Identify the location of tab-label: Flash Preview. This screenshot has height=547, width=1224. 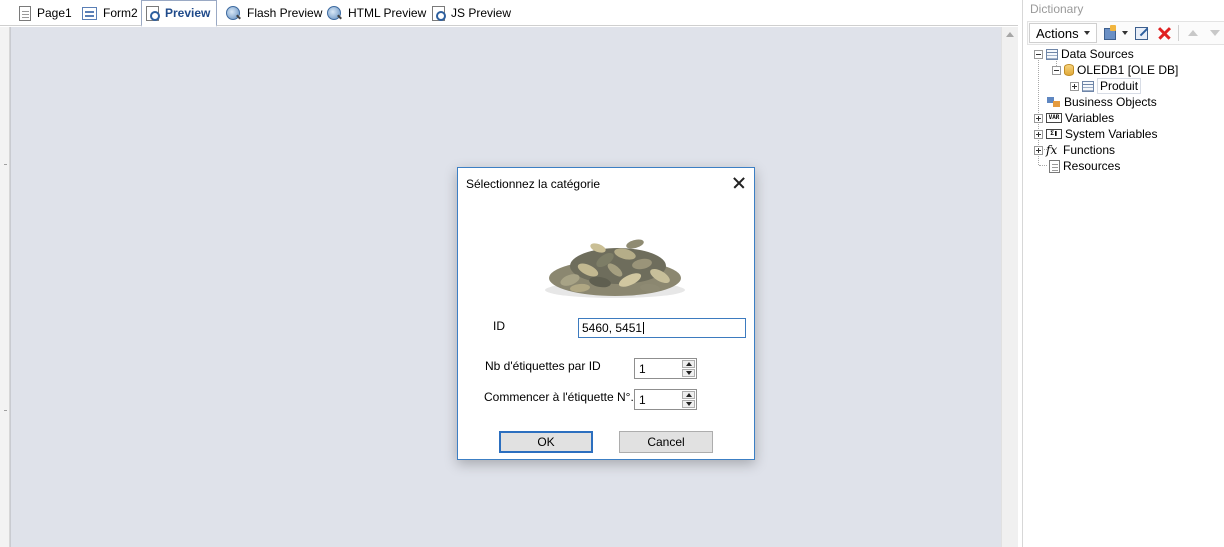
(285, 13).